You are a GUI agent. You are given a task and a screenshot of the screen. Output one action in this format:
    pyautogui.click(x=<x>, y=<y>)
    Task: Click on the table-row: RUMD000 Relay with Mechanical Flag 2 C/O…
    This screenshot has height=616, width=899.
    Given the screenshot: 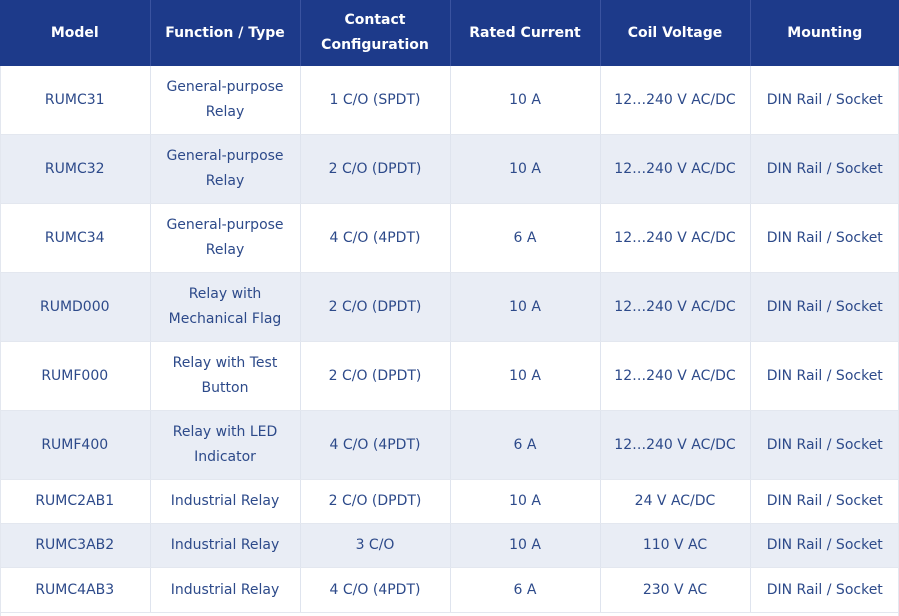 What is the action you would take?
    pyautogui.click(x=449, y=307)
    